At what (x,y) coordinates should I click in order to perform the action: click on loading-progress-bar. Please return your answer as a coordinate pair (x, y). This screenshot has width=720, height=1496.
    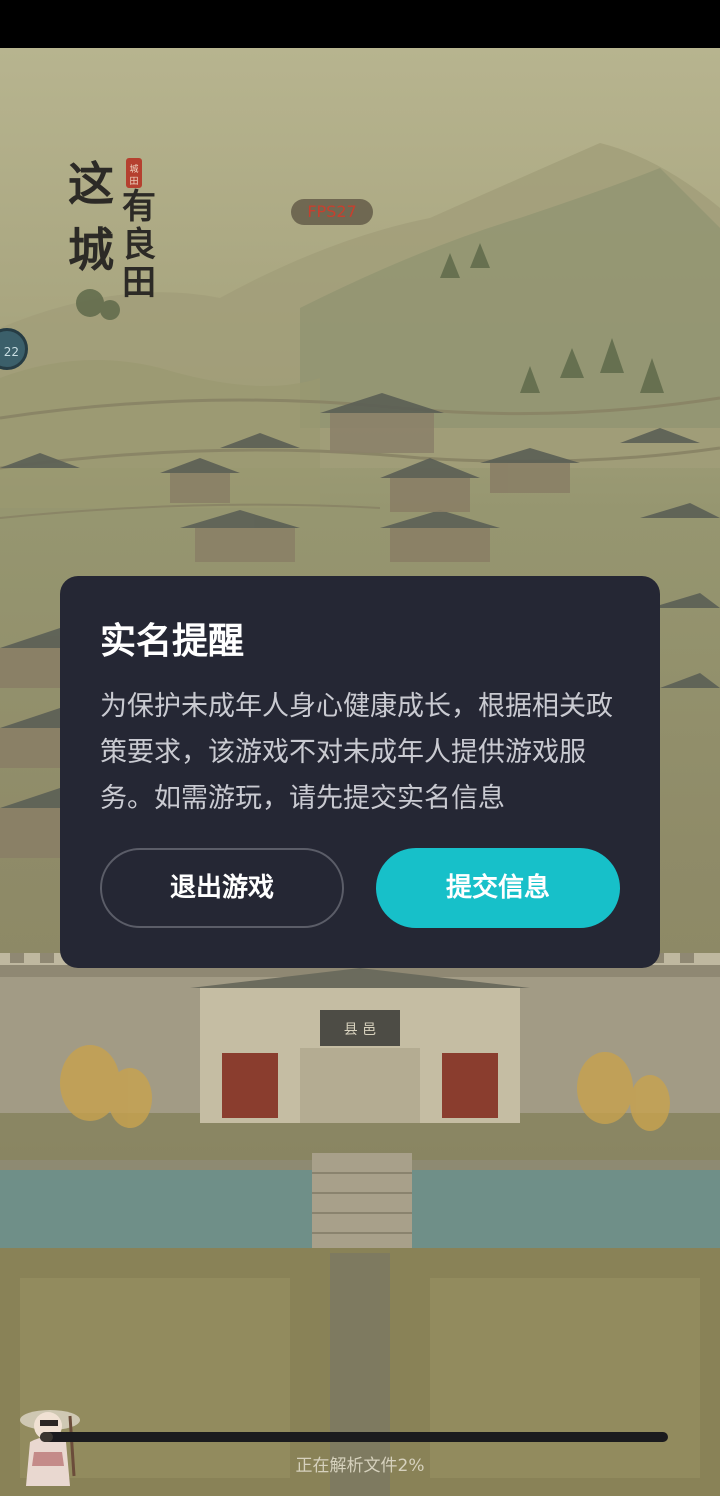
    Looking at the image, I should click on (354, 1437).